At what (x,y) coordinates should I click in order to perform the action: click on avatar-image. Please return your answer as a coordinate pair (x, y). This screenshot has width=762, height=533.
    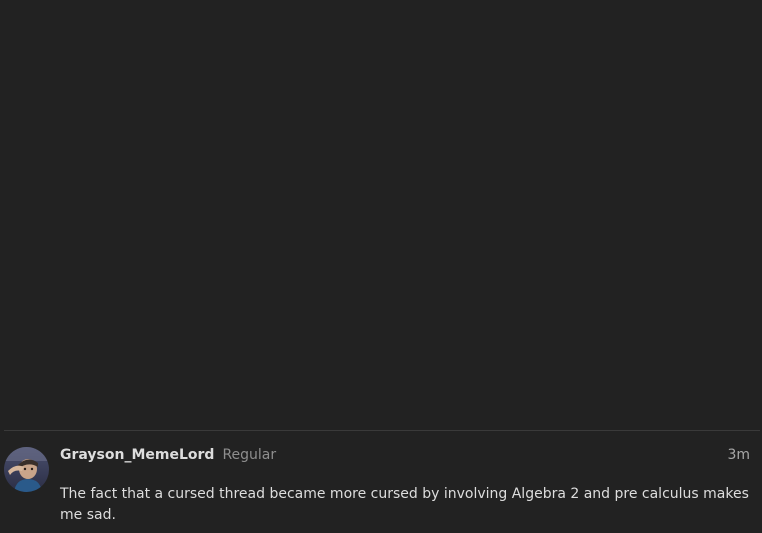
    Looking at the image, I should click on (26, 469).